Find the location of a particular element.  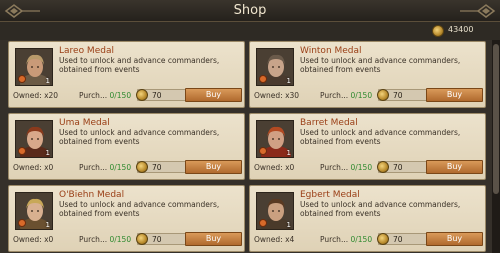

owned-count: Owned: x30 is located at coordinates (277, 95).